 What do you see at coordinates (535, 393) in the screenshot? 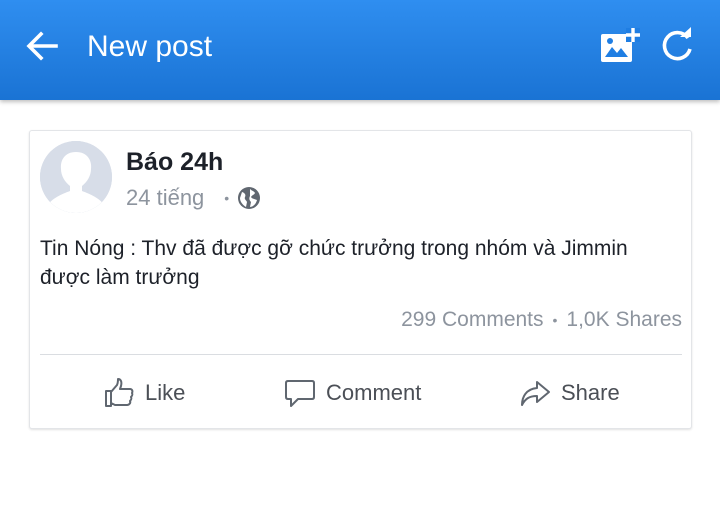
I see `share-arrow-icon` at bounding box center [535, 393].